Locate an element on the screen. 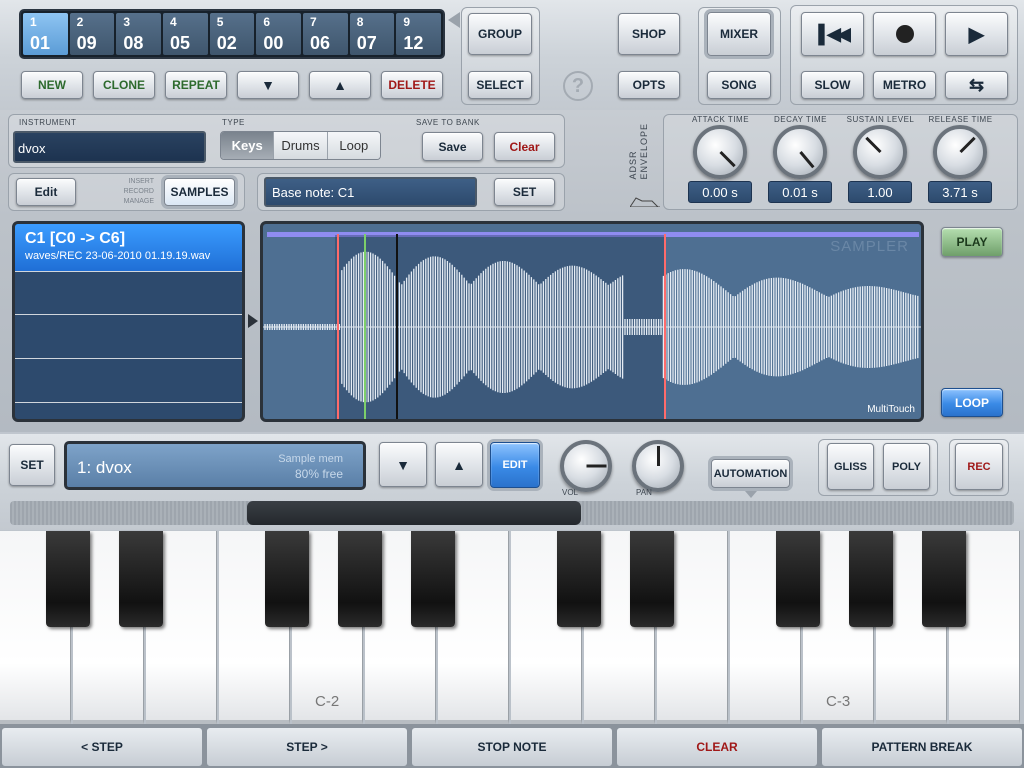 The image size is (1024, 768). pattern-slot: 4 05 is located at coordinates (185, 34).